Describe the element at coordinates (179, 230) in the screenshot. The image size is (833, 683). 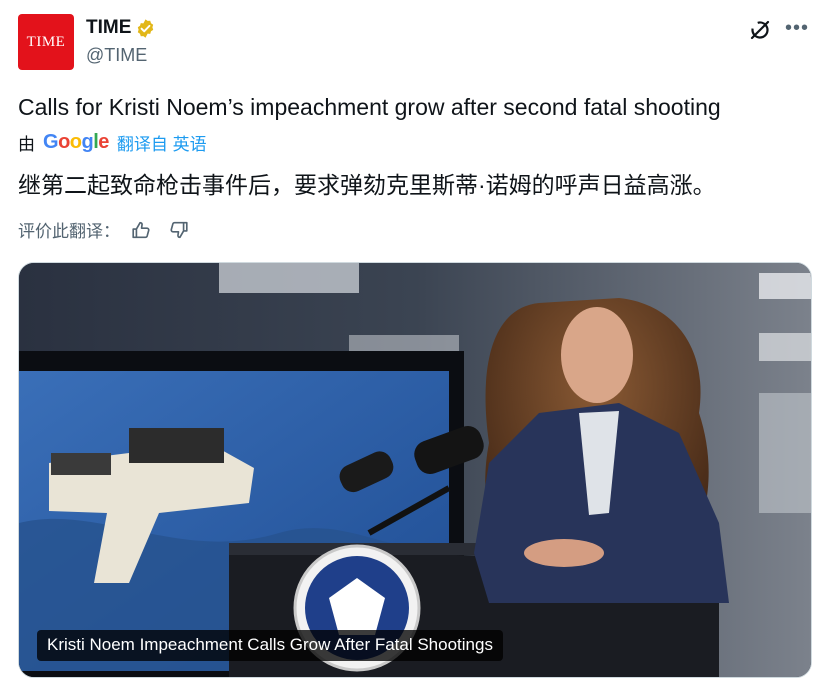
I see `thumbs-down-icon` at that location.